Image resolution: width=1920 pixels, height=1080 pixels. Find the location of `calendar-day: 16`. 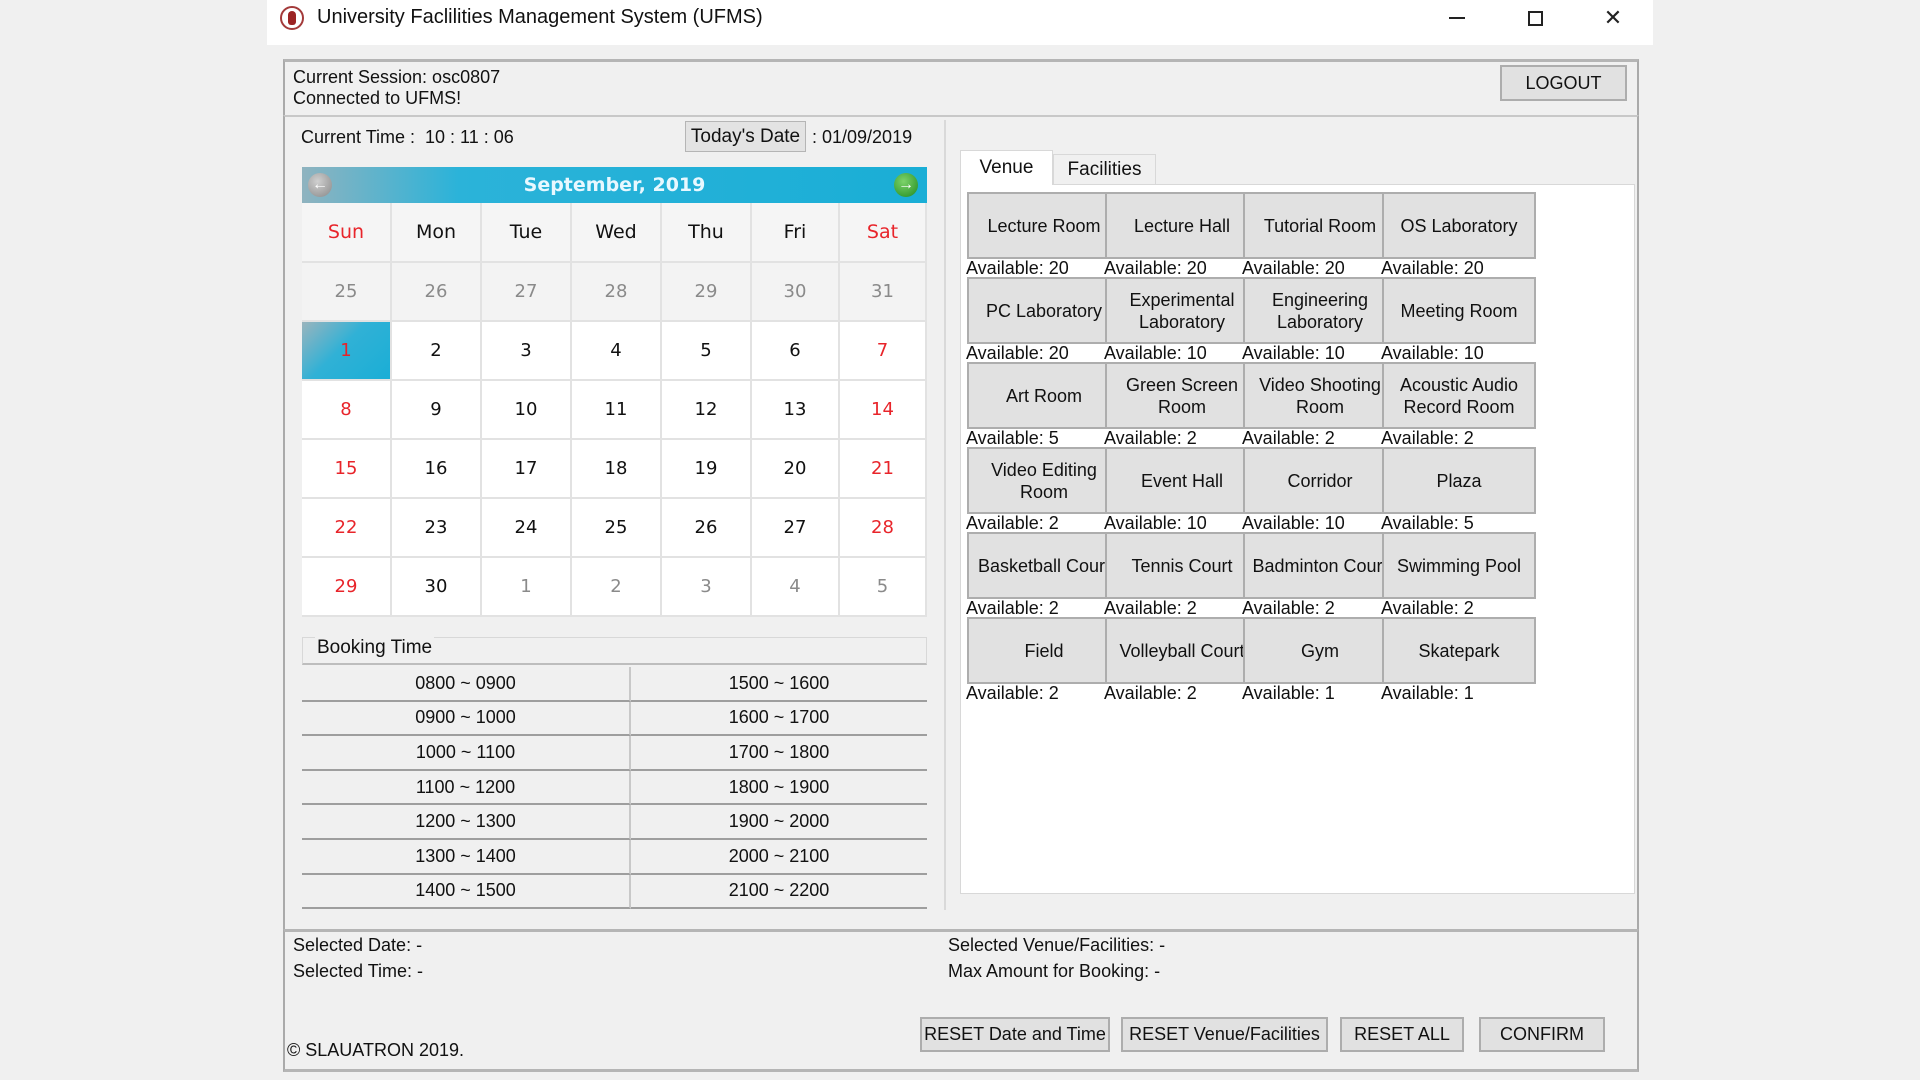

calendar-day: 16 is located at coordinates (437, 469).